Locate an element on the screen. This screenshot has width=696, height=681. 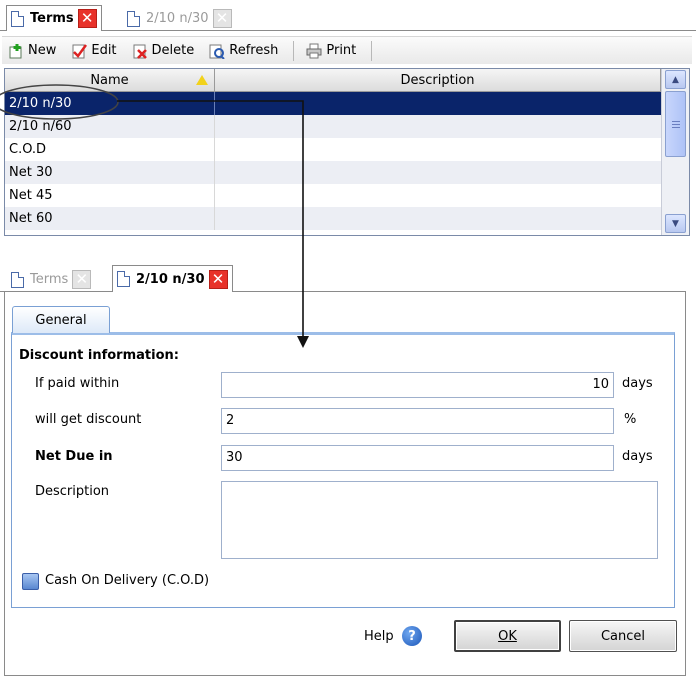
discount-label: will get discount is located at coordinates (88, 419).